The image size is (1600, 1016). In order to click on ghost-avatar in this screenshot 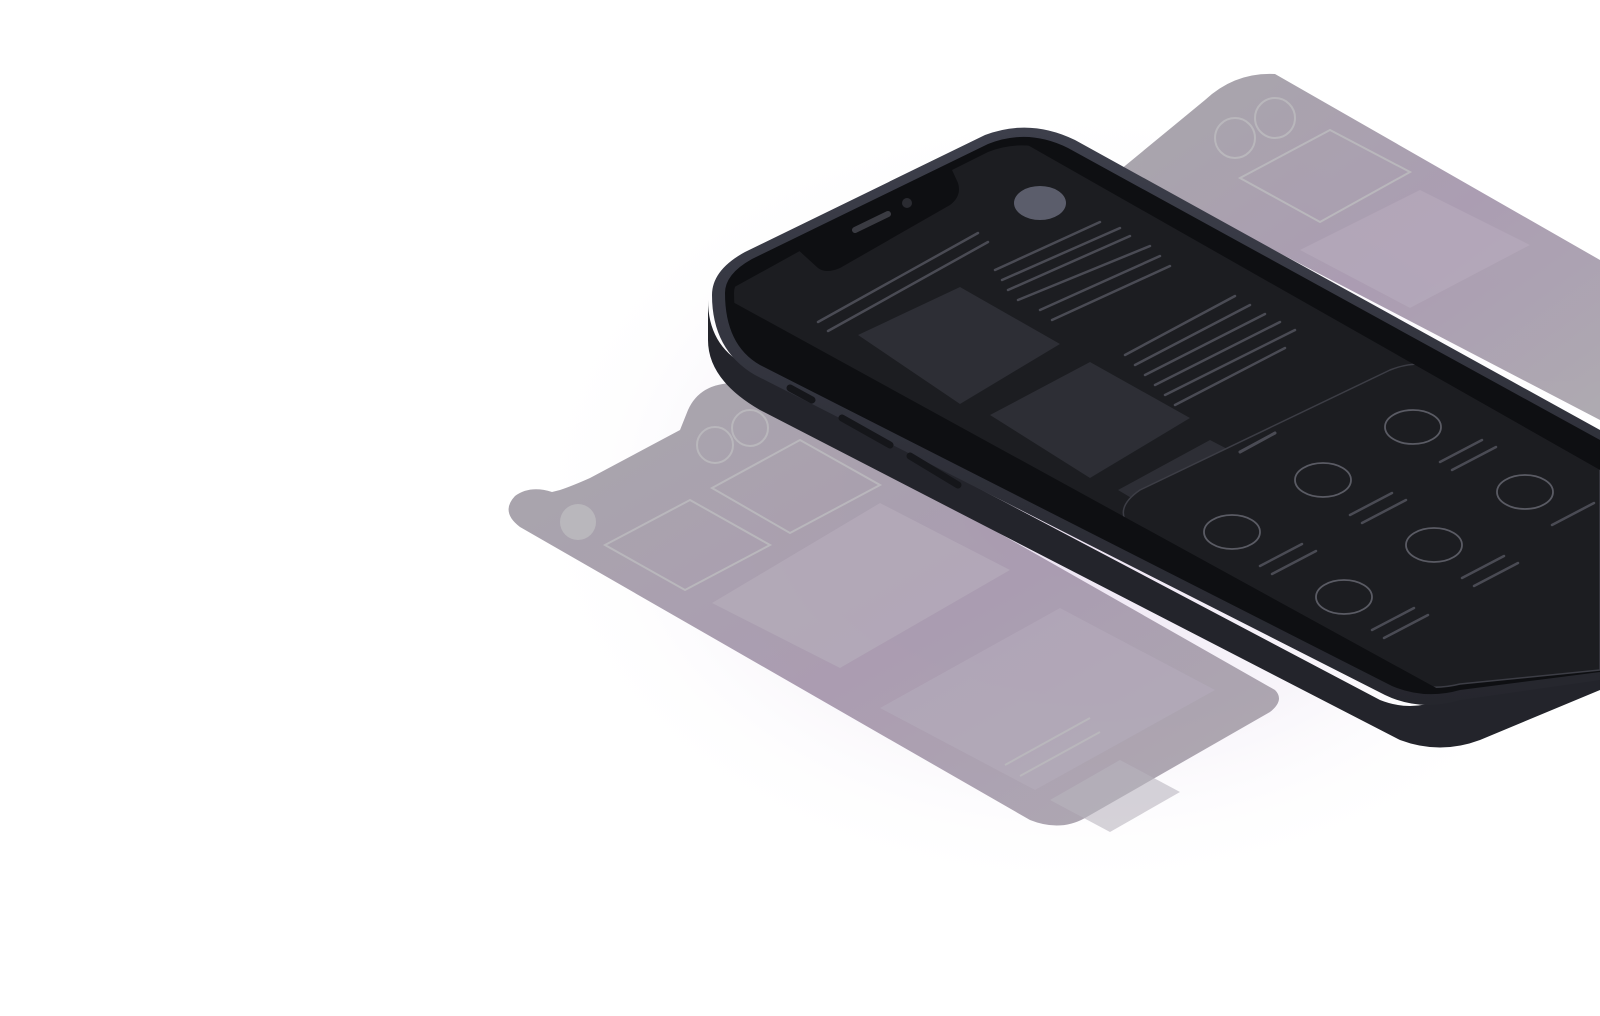, I will do `click(578, 522)`.